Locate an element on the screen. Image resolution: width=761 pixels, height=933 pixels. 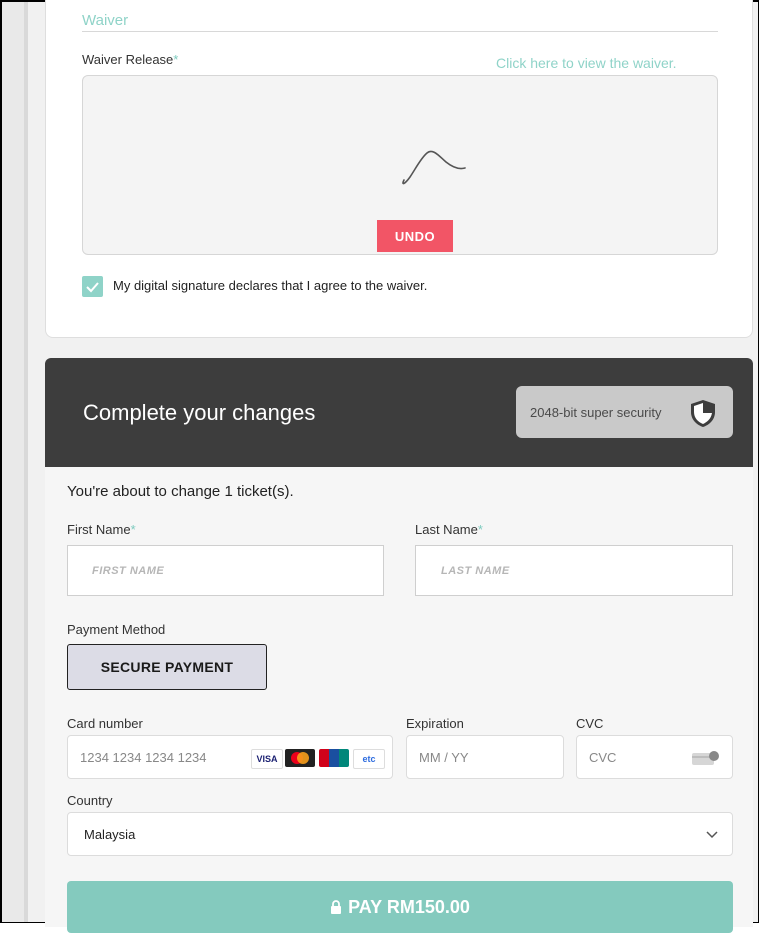
expiration-placeholder: MM / YY is located at coordinates (444, 757).